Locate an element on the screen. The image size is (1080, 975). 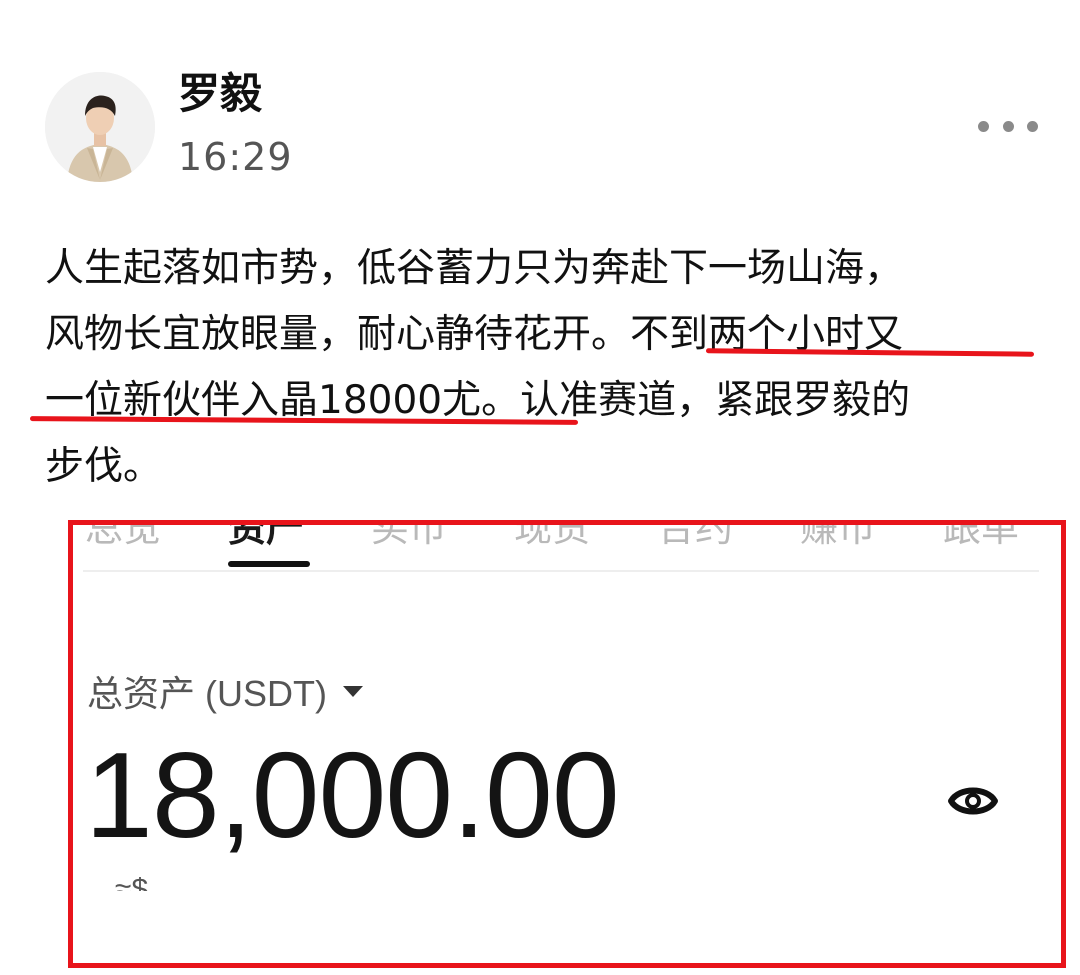
eye-icon is located at coordinates (973, 801).